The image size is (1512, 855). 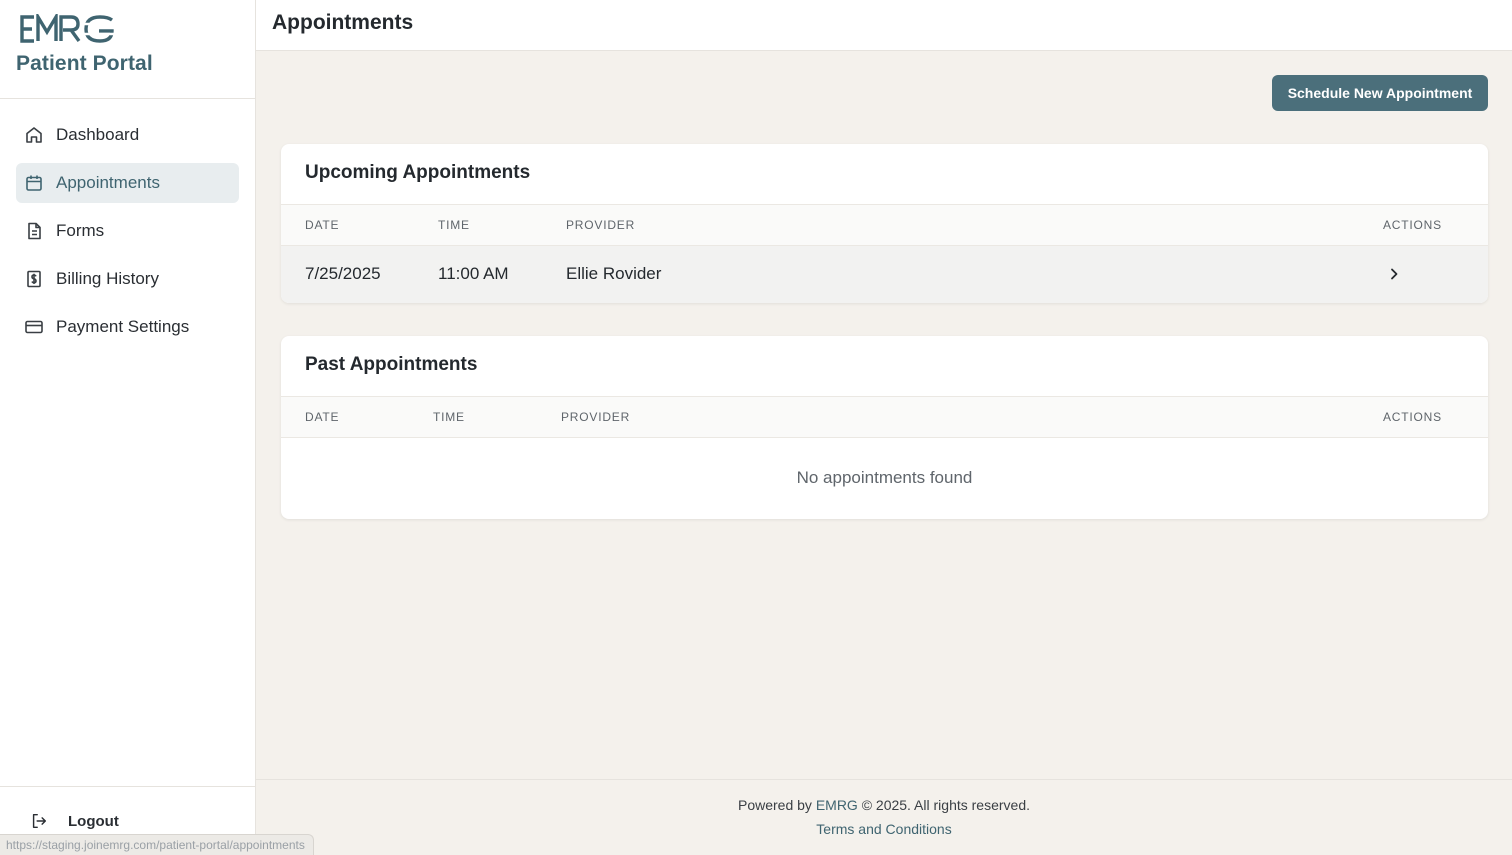 I want to click on empty-state-message: No appointments found, so click(x=884, y=477).